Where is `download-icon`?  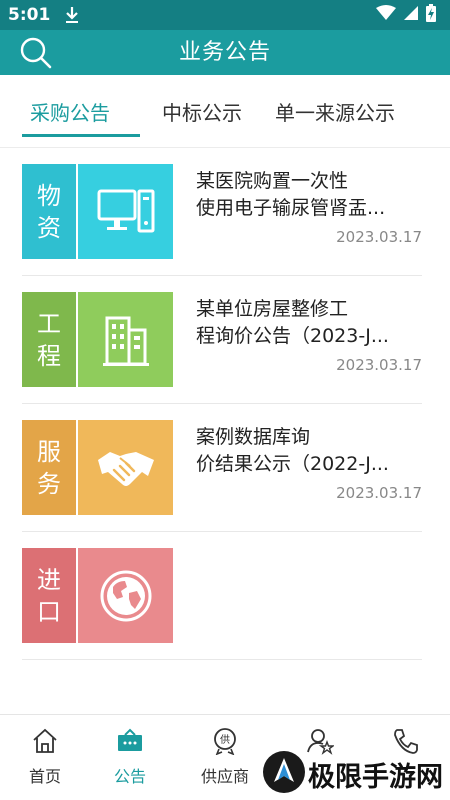
download-icon is located at coordinates (72, 15).